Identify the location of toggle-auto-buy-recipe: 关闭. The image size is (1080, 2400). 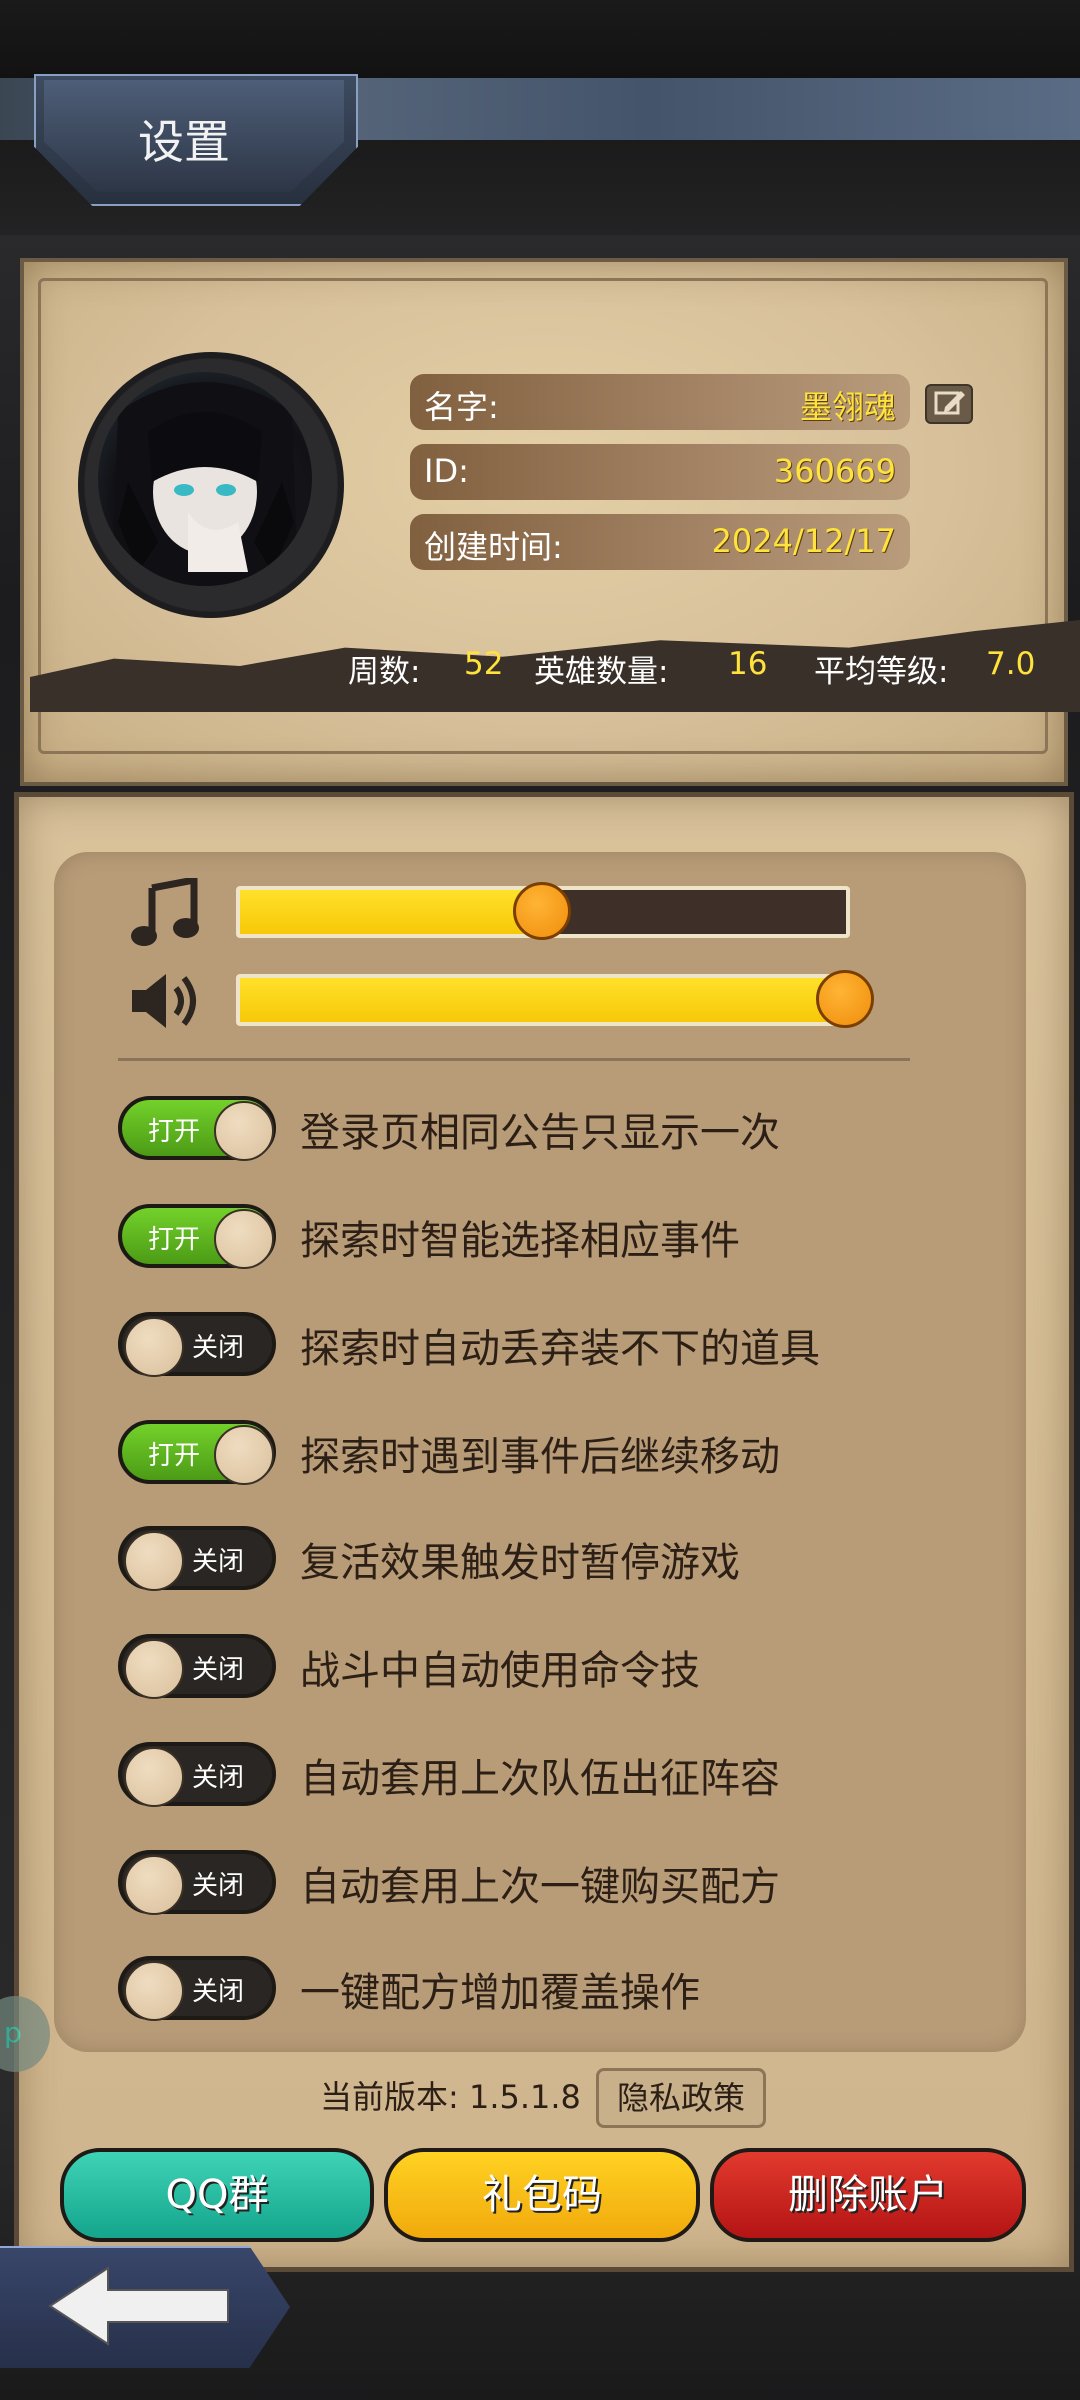
(197, 1882).